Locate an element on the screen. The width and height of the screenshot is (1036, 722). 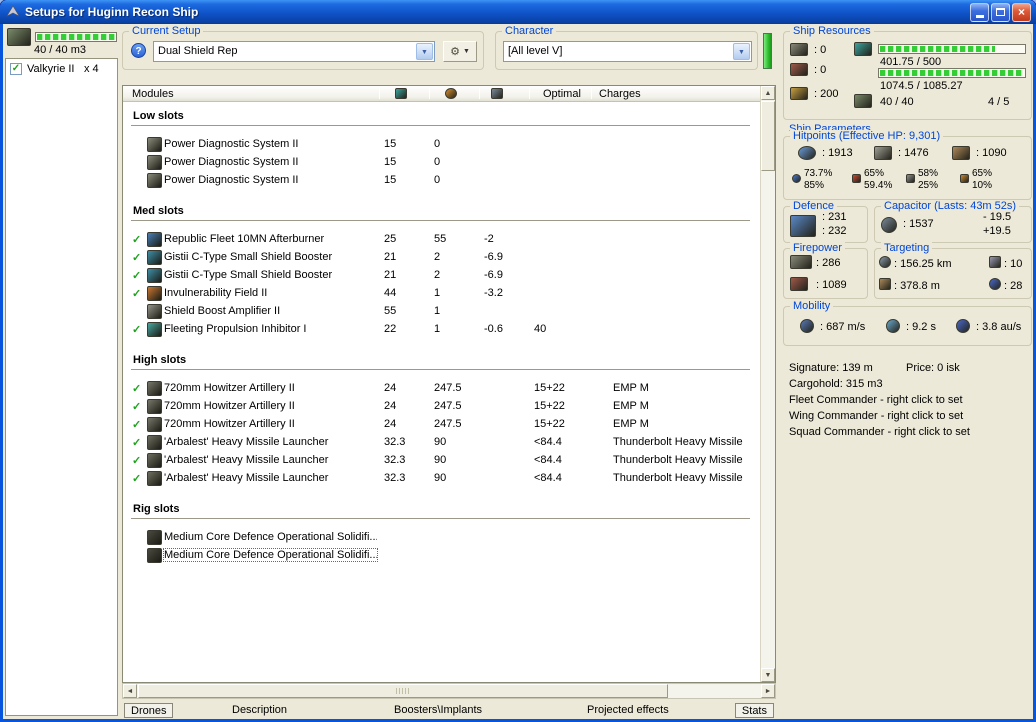
structure-icon is located at coordinates (961, 153).